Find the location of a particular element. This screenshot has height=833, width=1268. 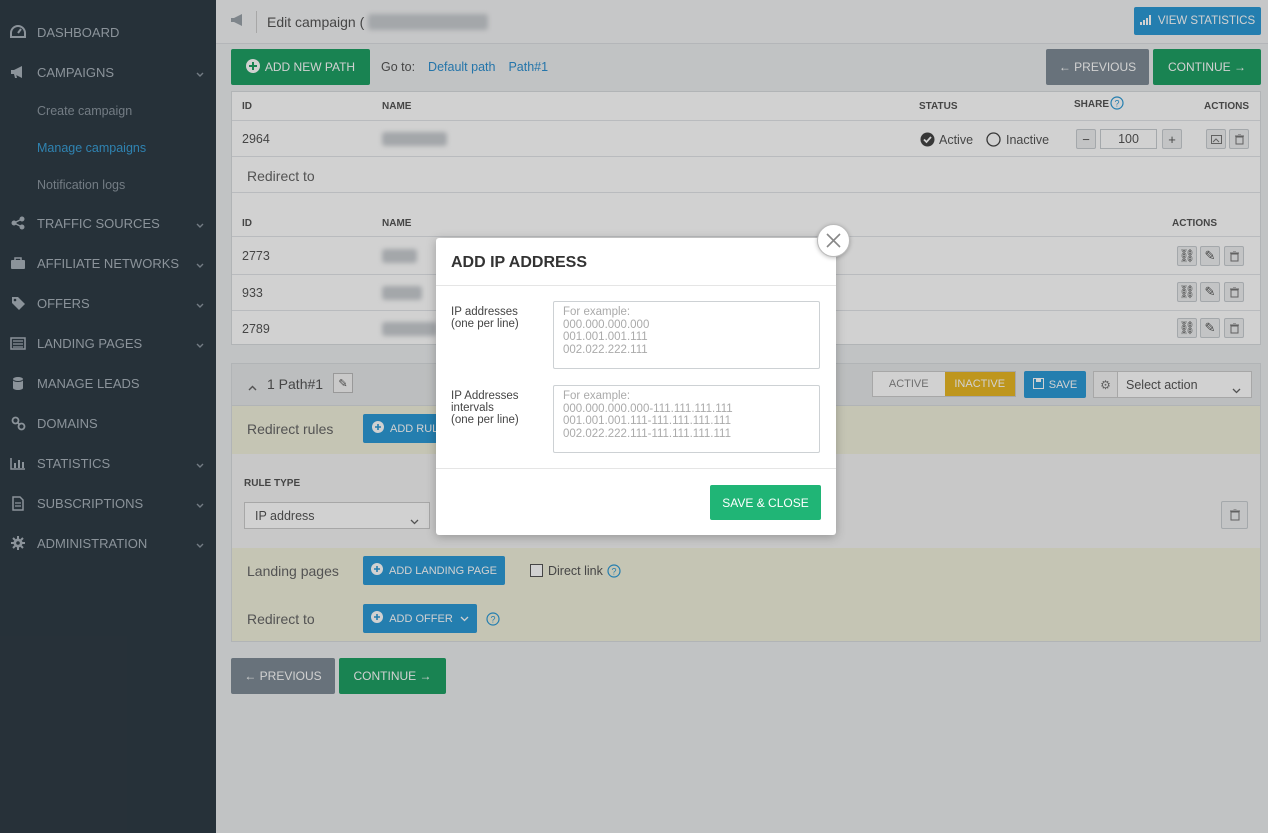

ip-intervals-label: IP Addresses intervals (one per line) is located at coordinates (485, 408).